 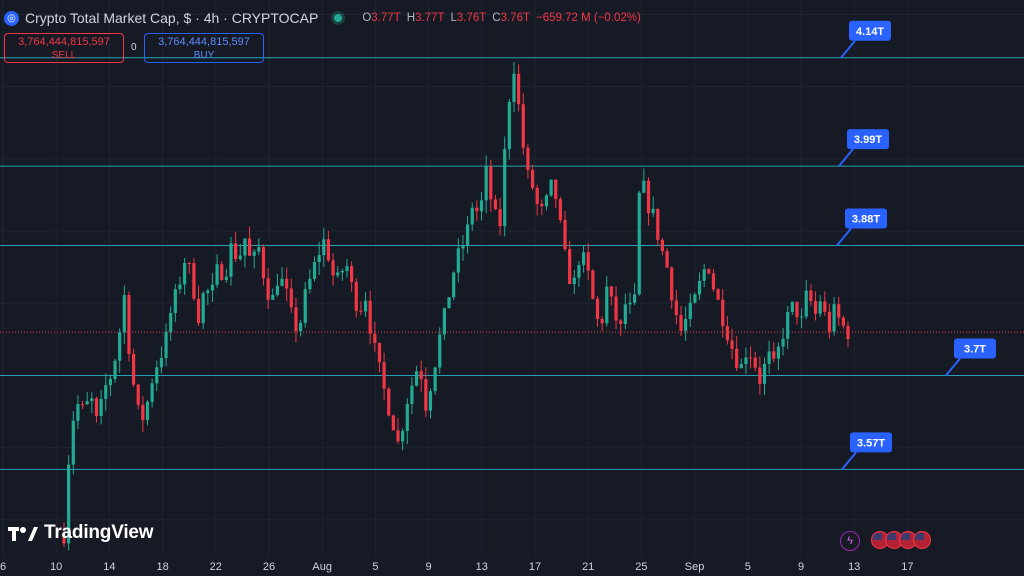 I want to click on x-tick-label: 10, so click(x=56, y=567).